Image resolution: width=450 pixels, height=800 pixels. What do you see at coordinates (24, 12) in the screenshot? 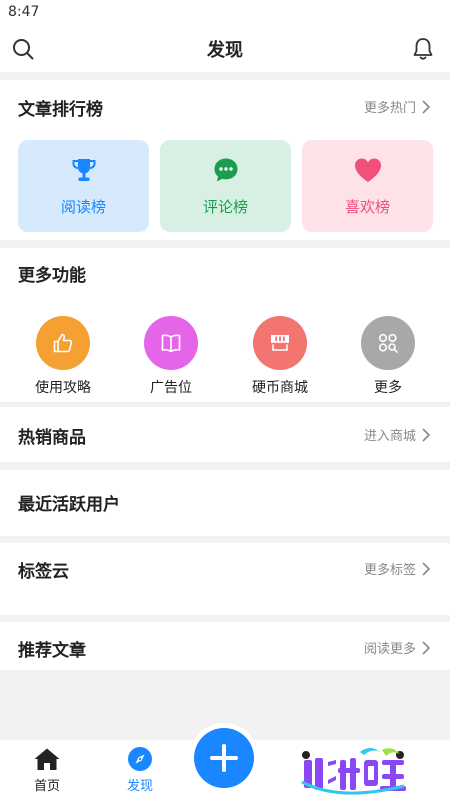
I see `status-time: 8:47` at bounding box center [24, 12].